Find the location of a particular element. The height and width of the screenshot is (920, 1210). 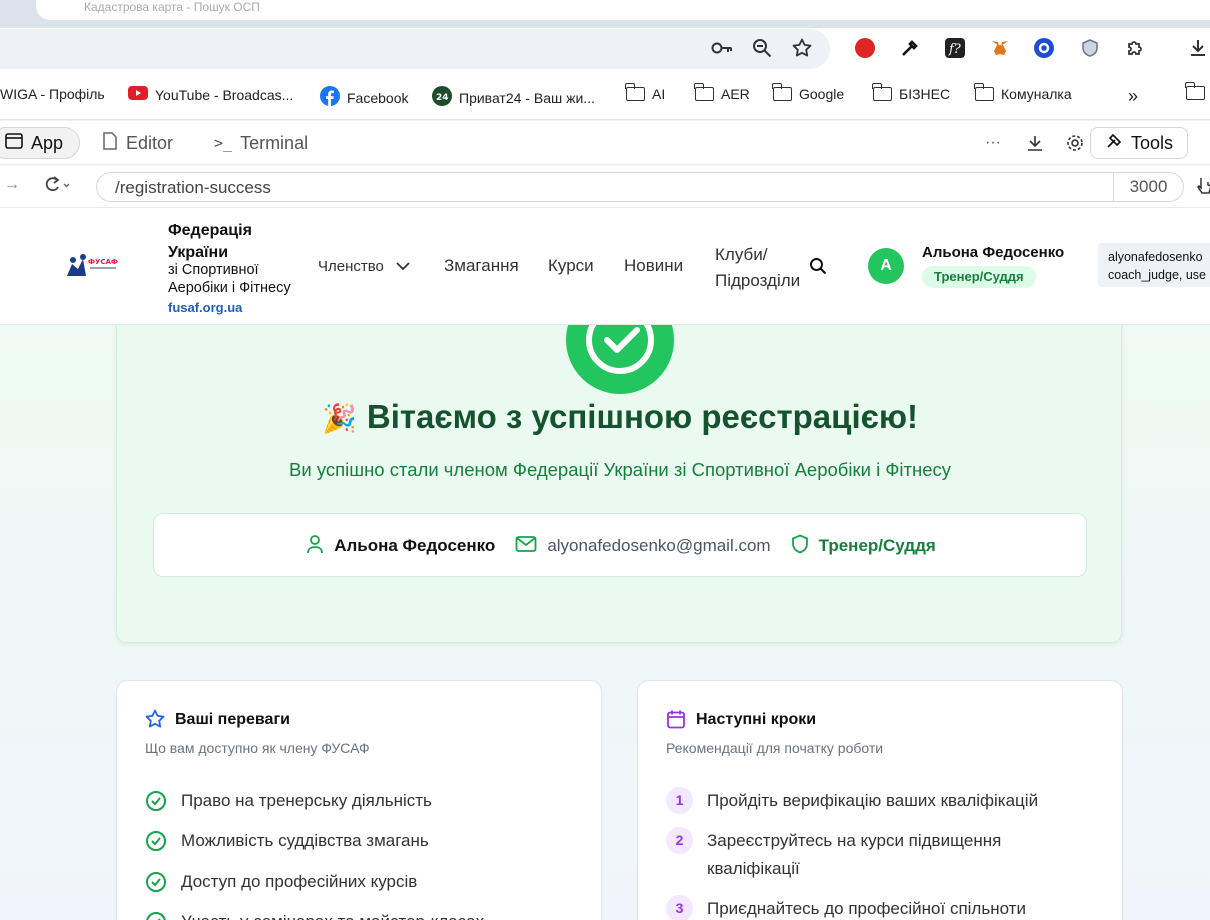

extensions-puzzle-icon is located at coordinates (1135, 48).